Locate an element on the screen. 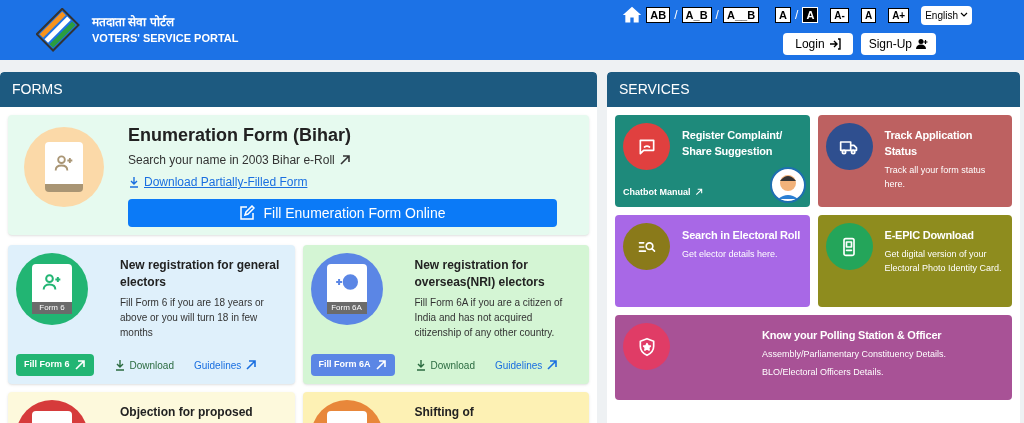 This screenshot has height=423, width=1024. fill-form-button: Fill Form 6A is located at coordinates (352, 365).